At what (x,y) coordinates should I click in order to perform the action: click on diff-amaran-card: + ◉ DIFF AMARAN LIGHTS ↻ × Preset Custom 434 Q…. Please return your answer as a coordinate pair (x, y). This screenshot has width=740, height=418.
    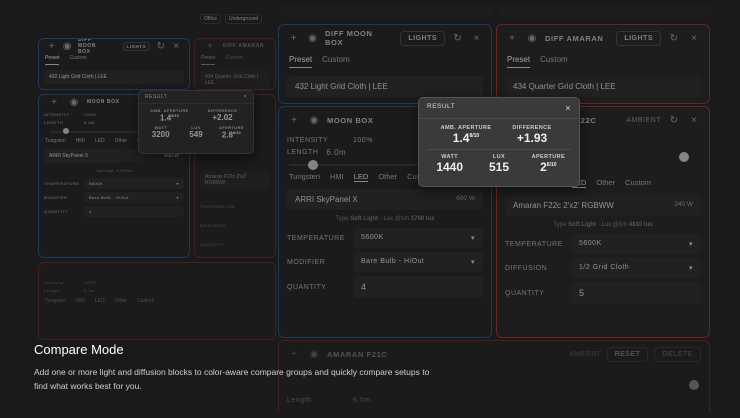
    Looking at the image, I should click on (603, 64).